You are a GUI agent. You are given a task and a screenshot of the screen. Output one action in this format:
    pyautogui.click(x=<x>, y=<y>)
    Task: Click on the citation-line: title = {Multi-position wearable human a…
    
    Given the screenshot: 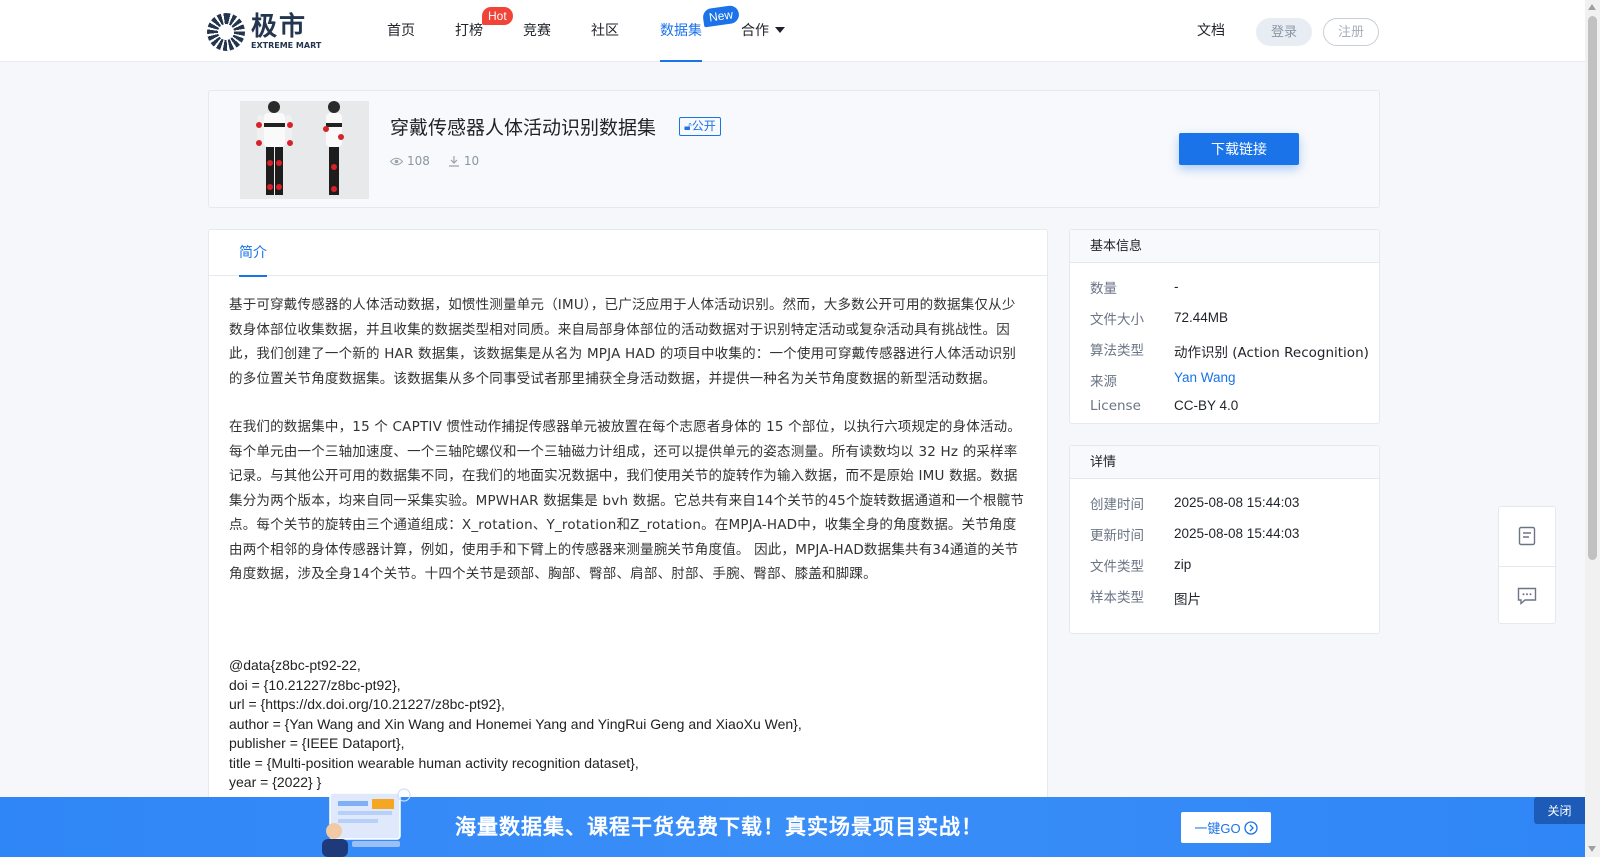 What is the action you would take?
    pyautogui.click(x=434, y=762)
    